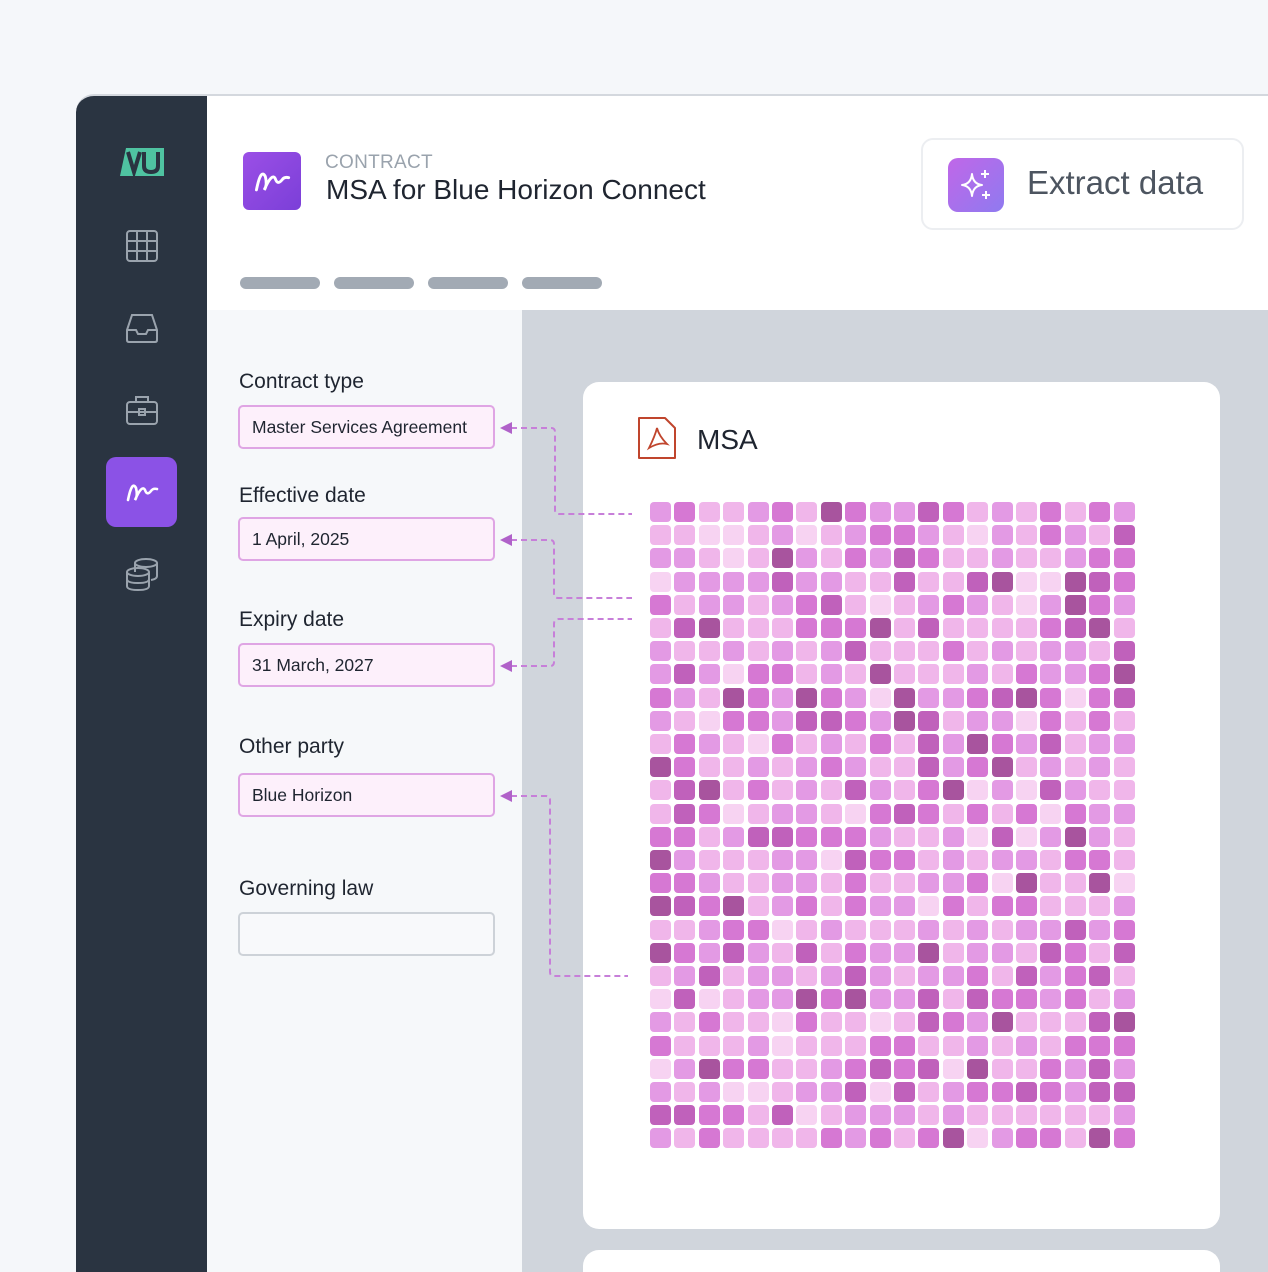 The height and width of the screenshot is (1272, 1268). Describe the element at coordinates (141, 574) in the screenshot. I see `nav-database-button` at that location.